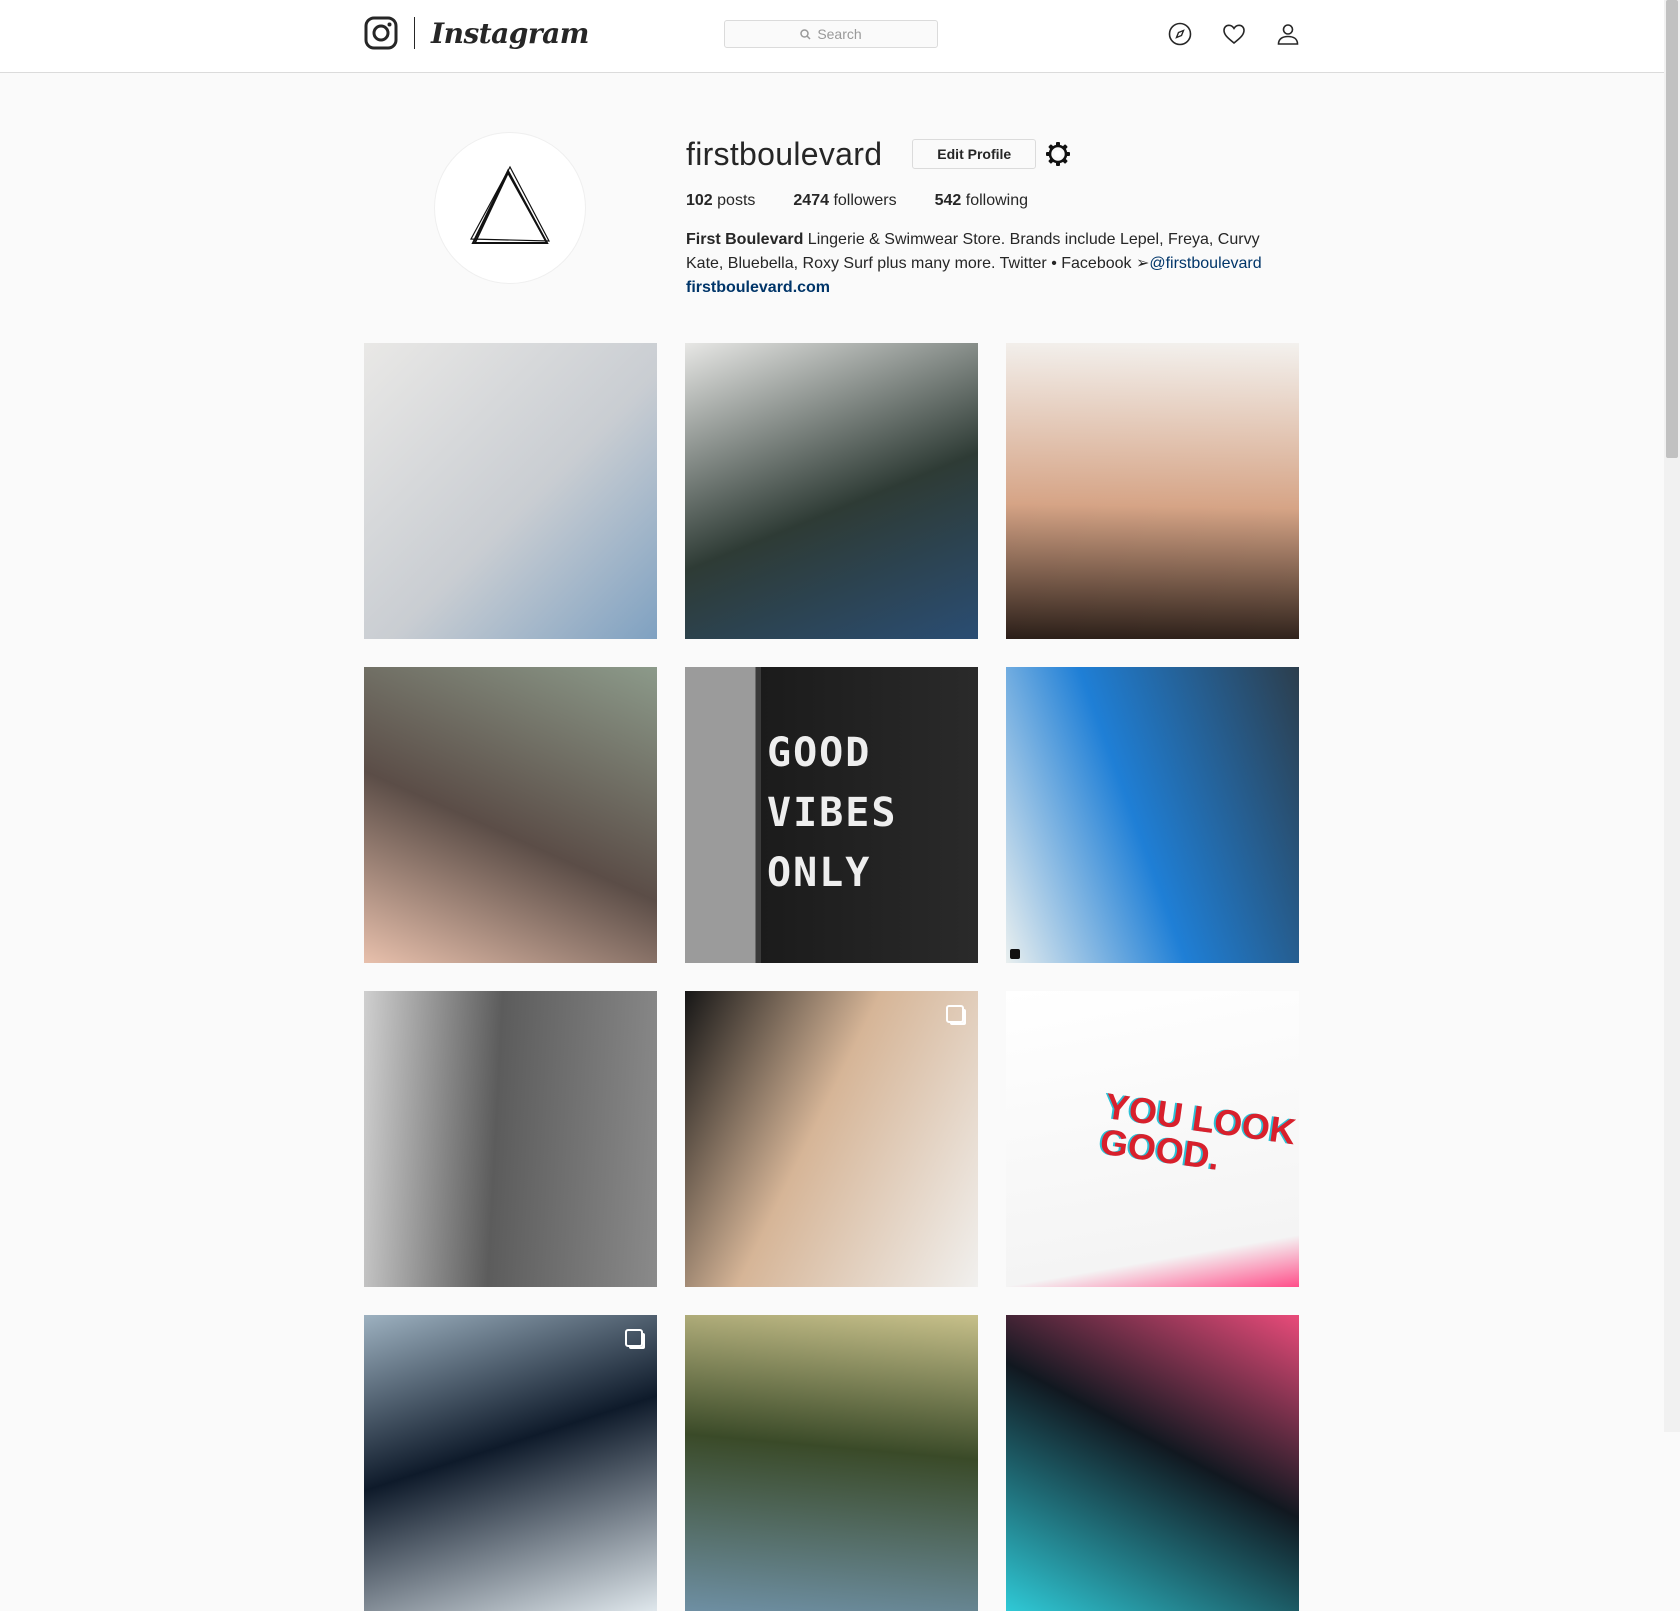 Image resolution: width=1680 pixels, height=1611 pixels. Describe the element at coordinates (948, 200) in the screenshot. I see `following-count: 542` at that location.